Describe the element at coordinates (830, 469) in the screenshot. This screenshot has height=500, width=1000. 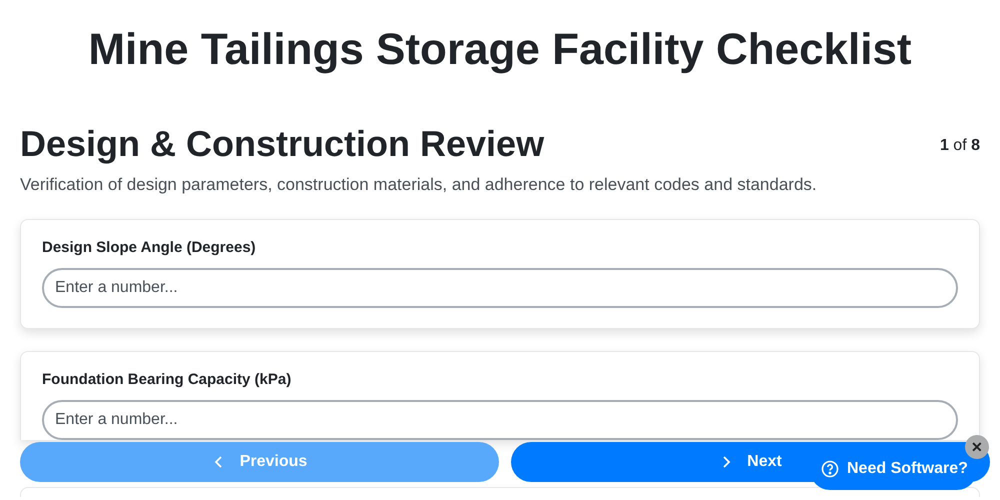
I see `question-icon` at that location.